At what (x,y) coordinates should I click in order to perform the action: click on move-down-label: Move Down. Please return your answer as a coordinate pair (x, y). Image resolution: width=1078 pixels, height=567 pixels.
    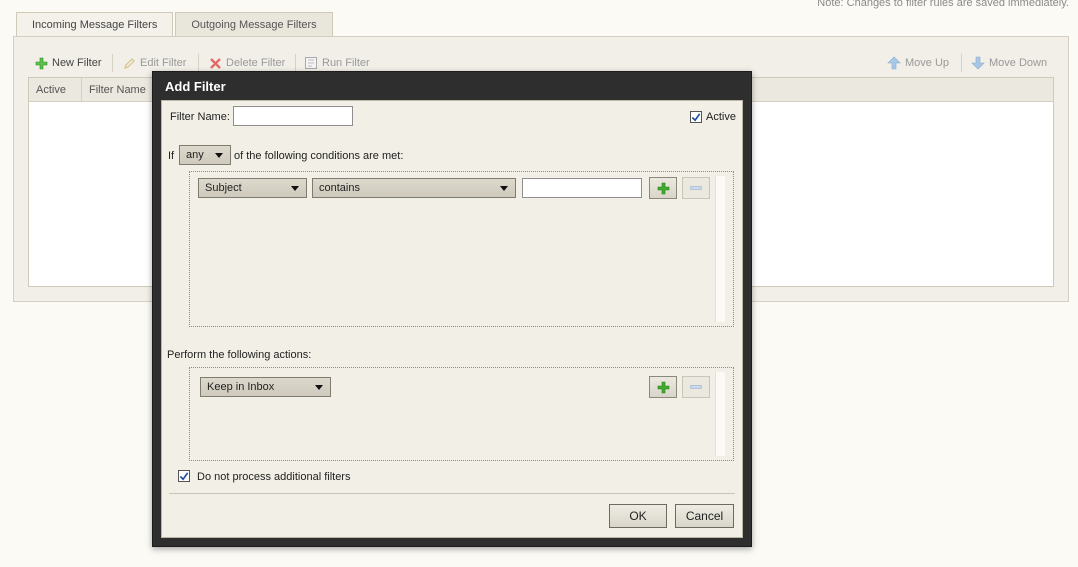
    Looking at the image, I should click on (1018, 63).